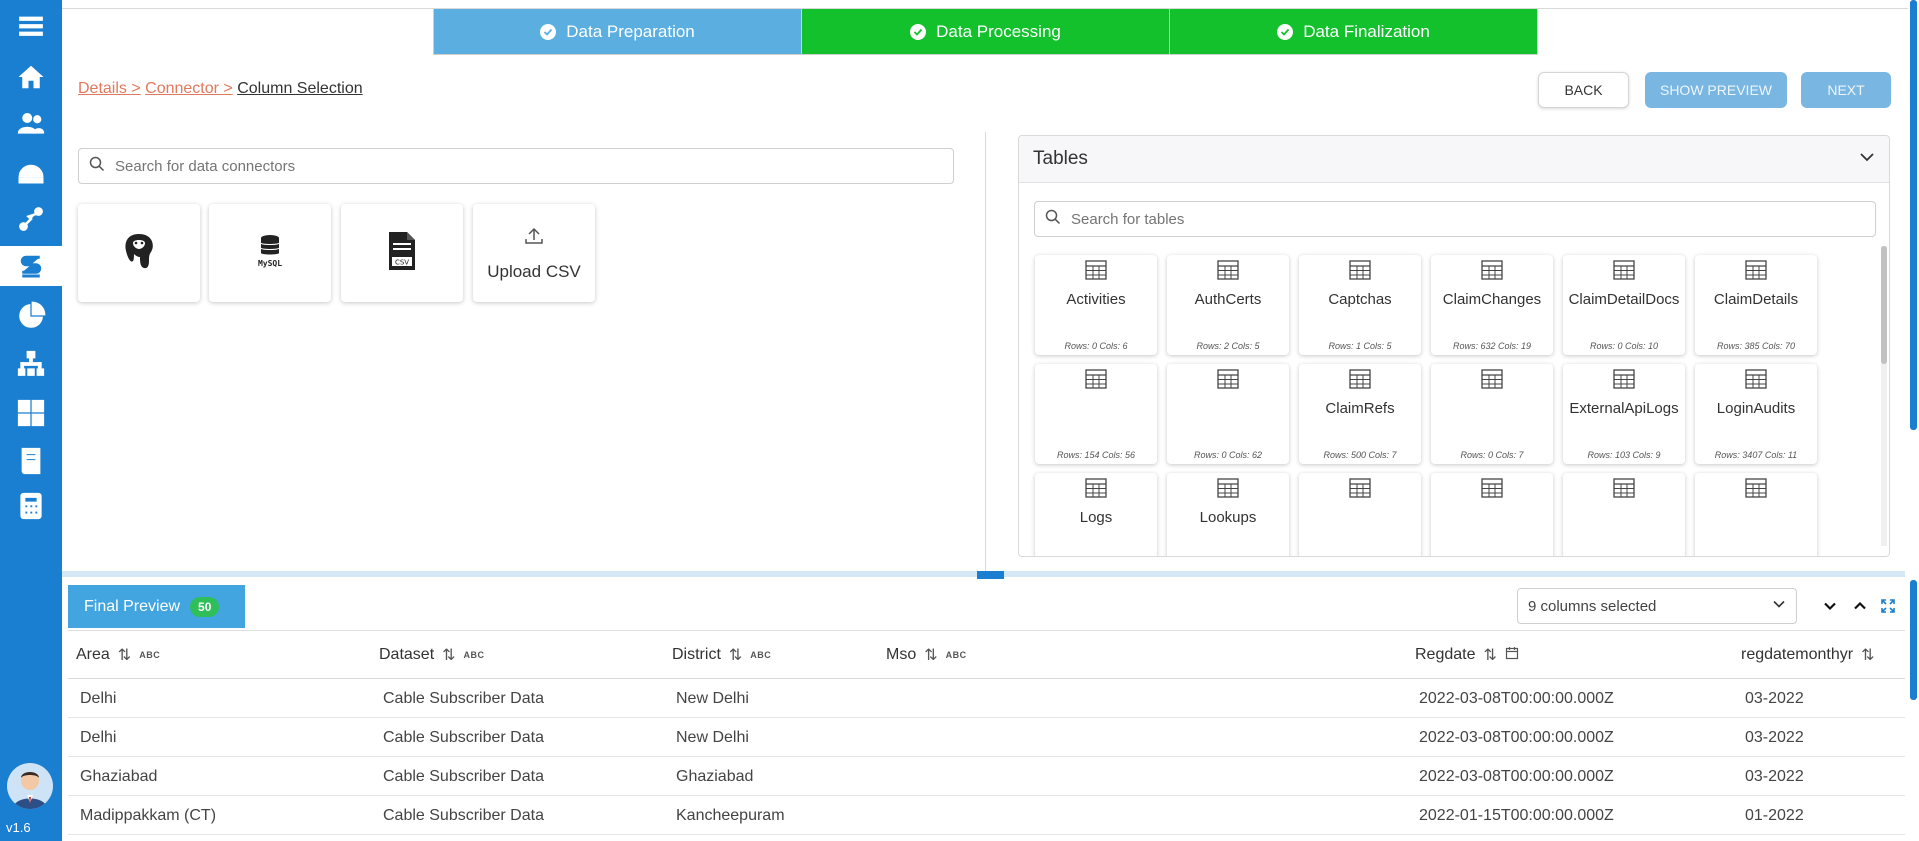 The image size is (1919, 841). I want to click on postgresql-icon, so click(139, 253).